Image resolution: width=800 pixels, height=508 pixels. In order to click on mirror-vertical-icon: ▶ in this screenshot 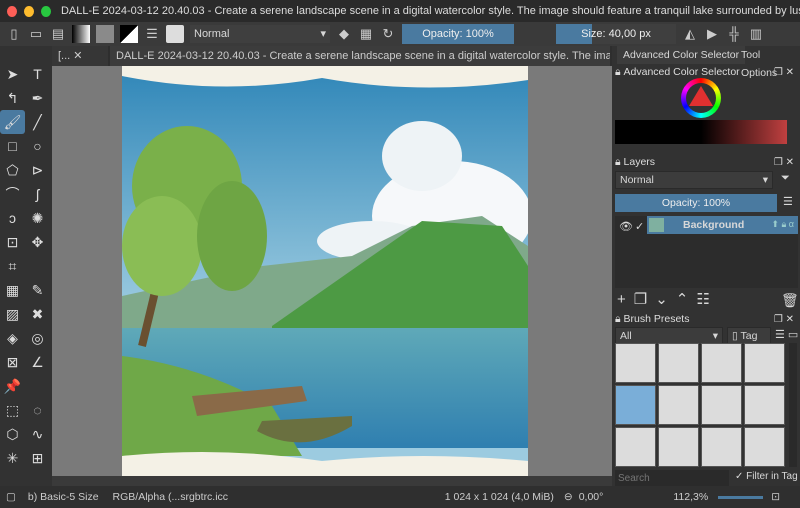, I will do `click(712, 34)`.